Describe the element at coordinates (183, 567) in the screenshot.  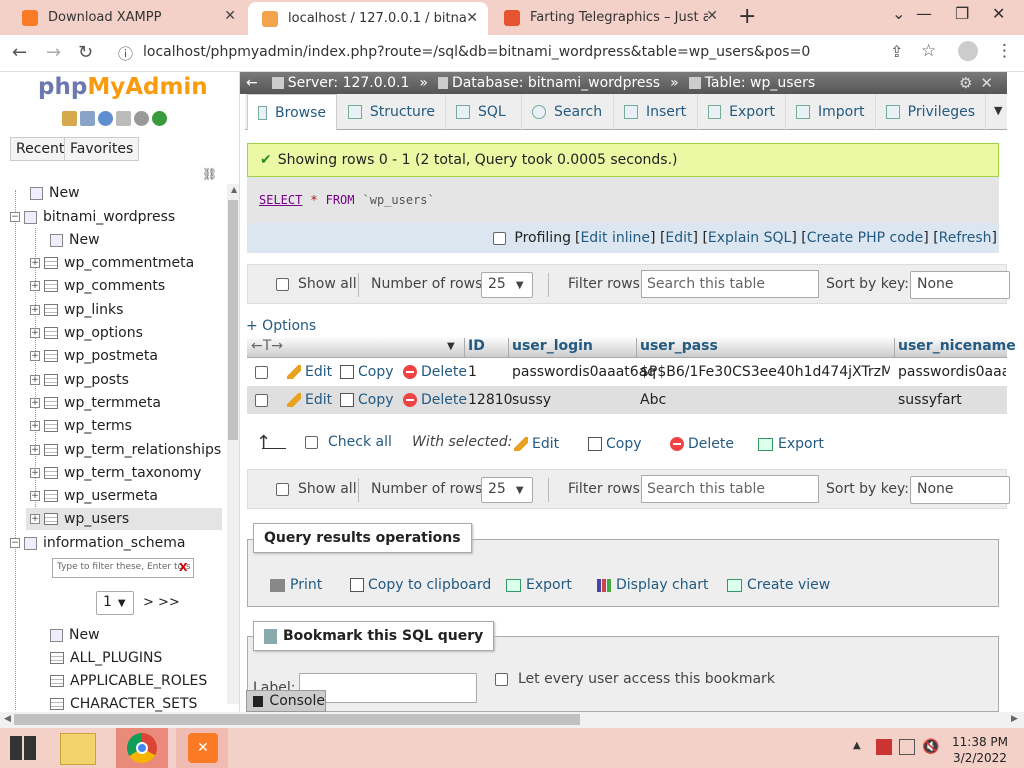
I see `clear-filter-icon: X` at that location.